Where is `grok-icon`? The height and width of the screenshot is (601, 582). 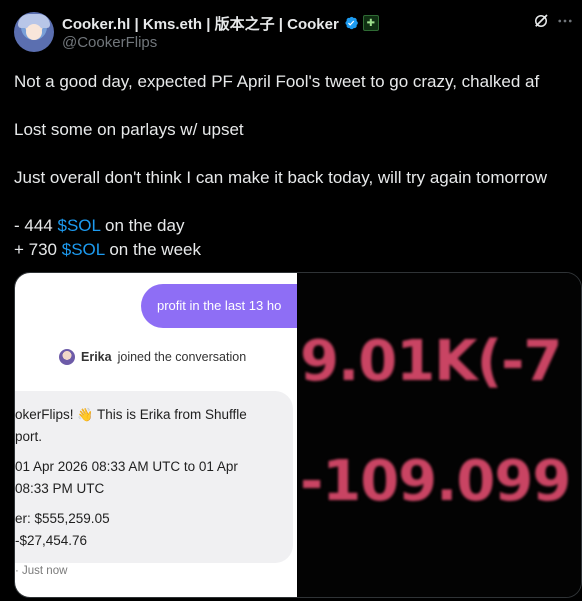
grok-icon is located at coordinates (541, 21).